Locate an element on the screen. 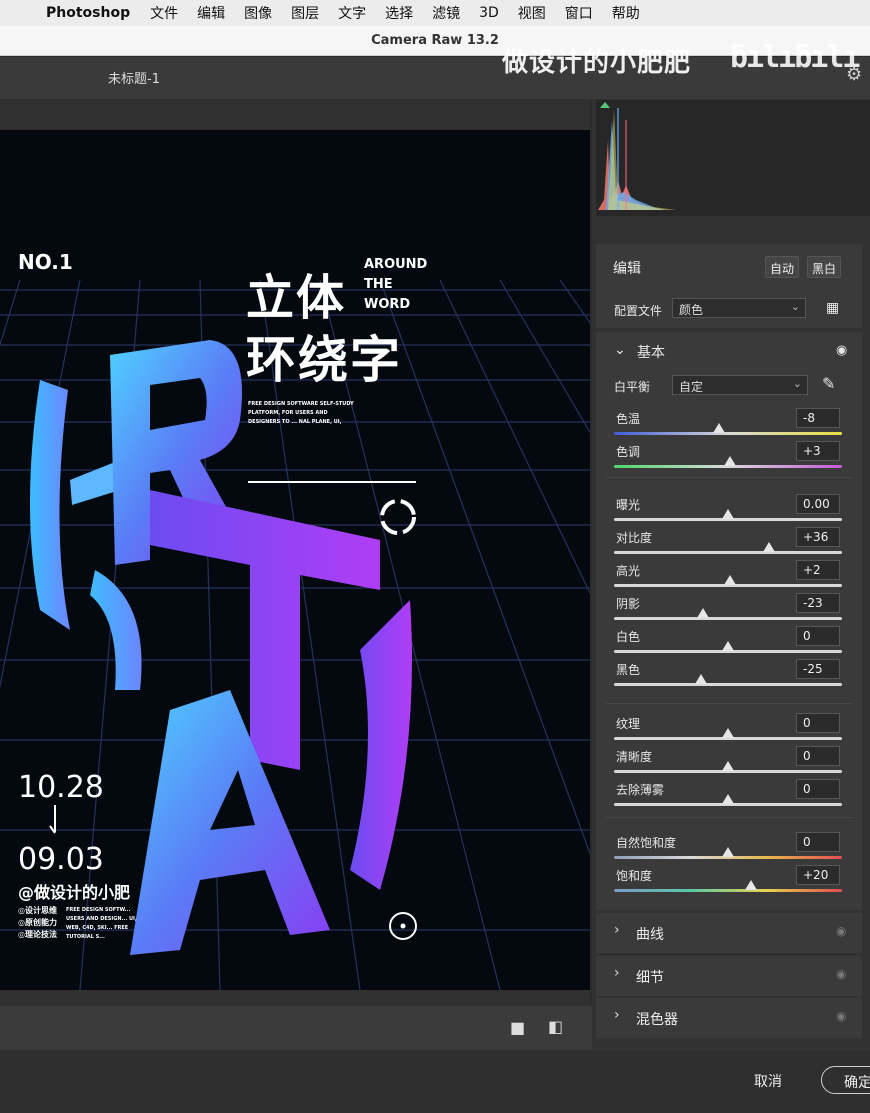 The height and width of the screenshot is (1113, 870). slider-label: 阴影 is located at coordinates (628, 604).